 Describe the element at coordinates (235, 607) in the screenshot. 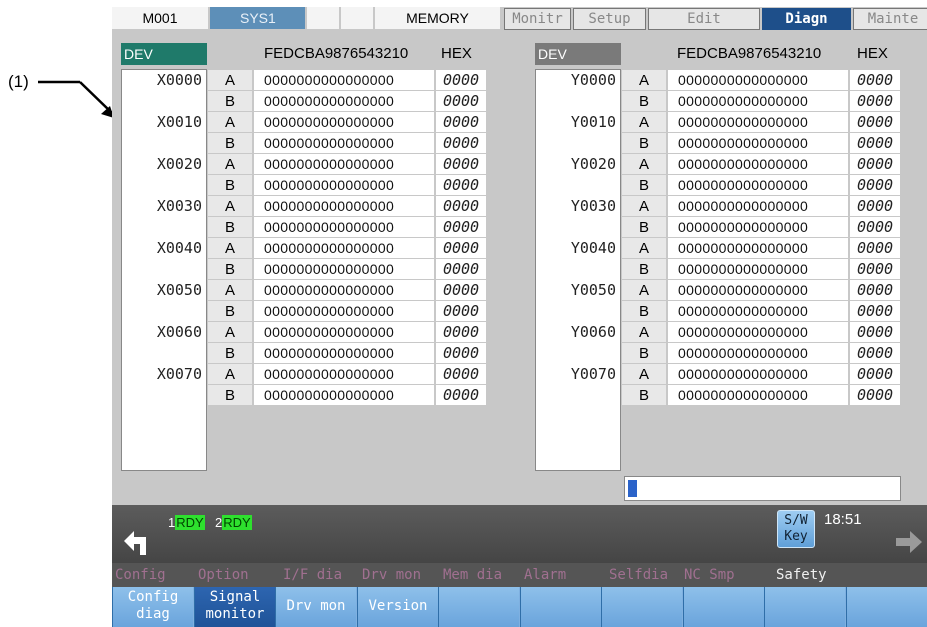

I see `softkey-2: Signal monitor` at that location.